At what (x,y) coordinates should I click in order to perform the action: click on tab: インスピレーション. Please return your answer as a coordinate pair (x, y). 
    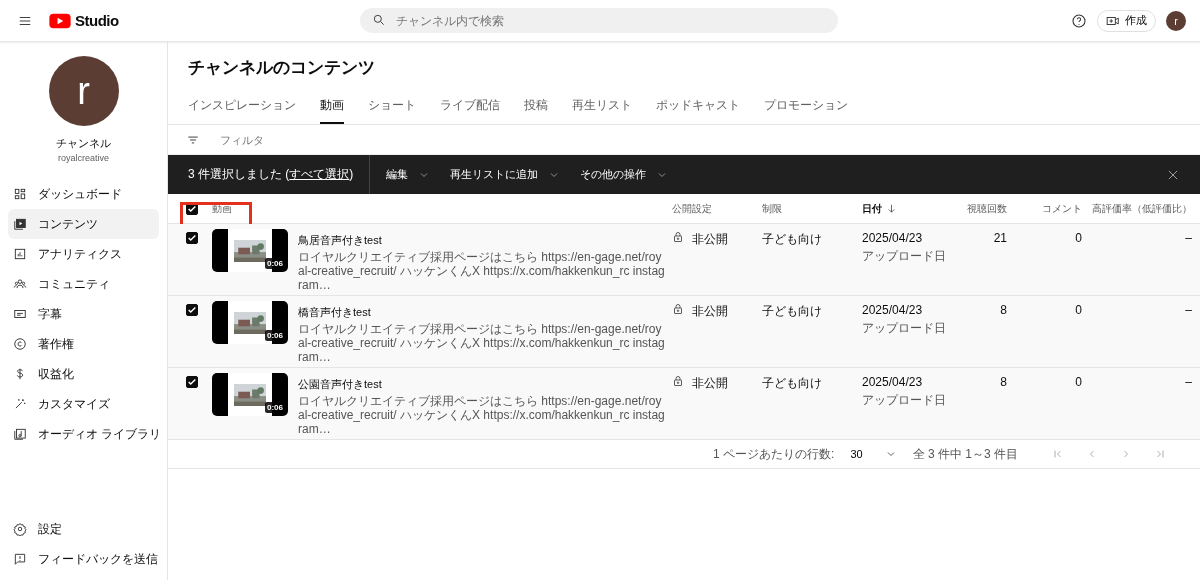
    Looking at the image, I should click on (242, 108).